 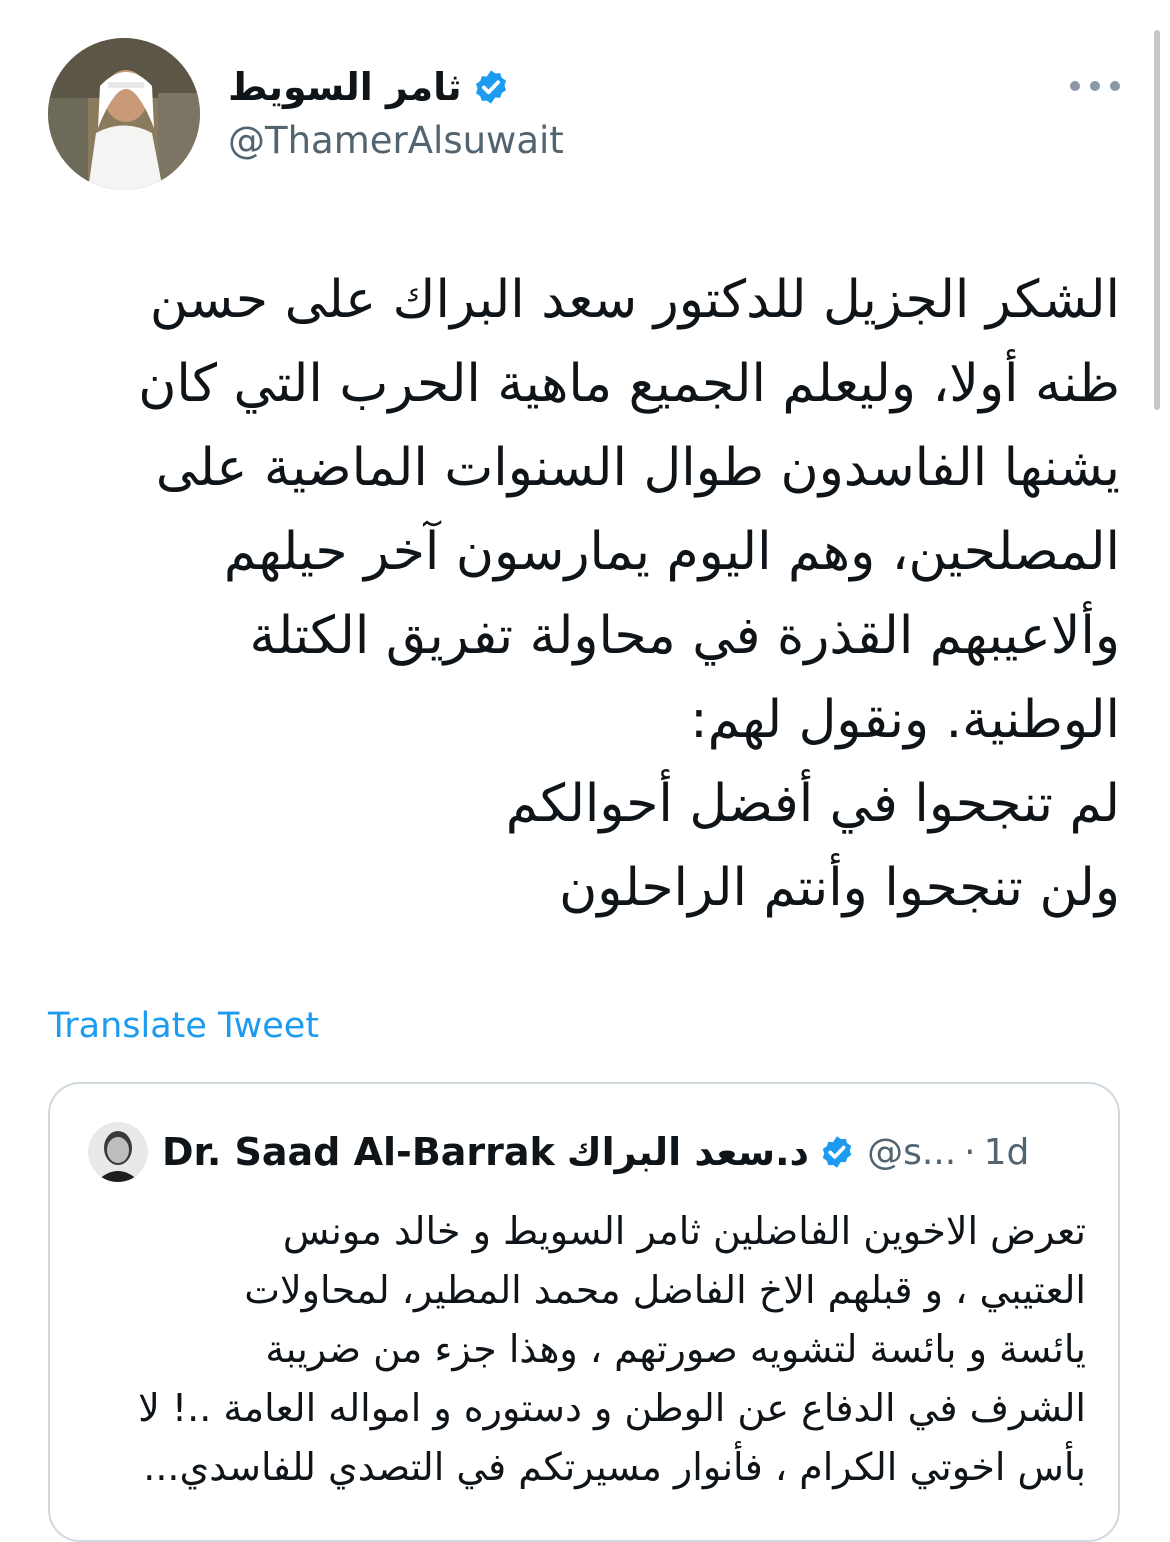 What do you see at coordinates (124, 114) in the screenshot?
I see `author-avatar` at bounding box center [124, 114].